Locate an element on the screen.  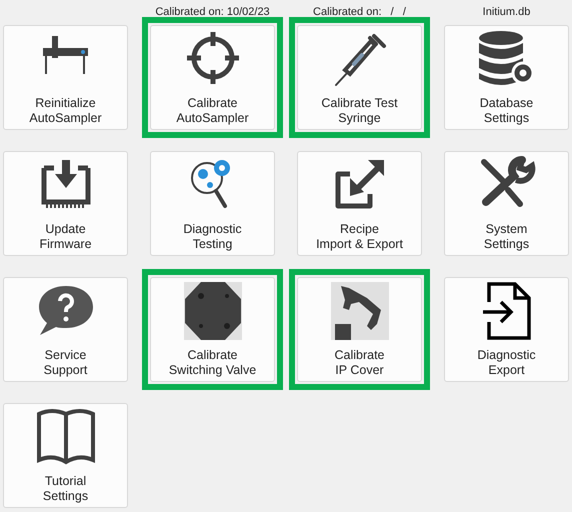
calibration-caption: Calibrated on: / / is located at coordinates (359, 13).